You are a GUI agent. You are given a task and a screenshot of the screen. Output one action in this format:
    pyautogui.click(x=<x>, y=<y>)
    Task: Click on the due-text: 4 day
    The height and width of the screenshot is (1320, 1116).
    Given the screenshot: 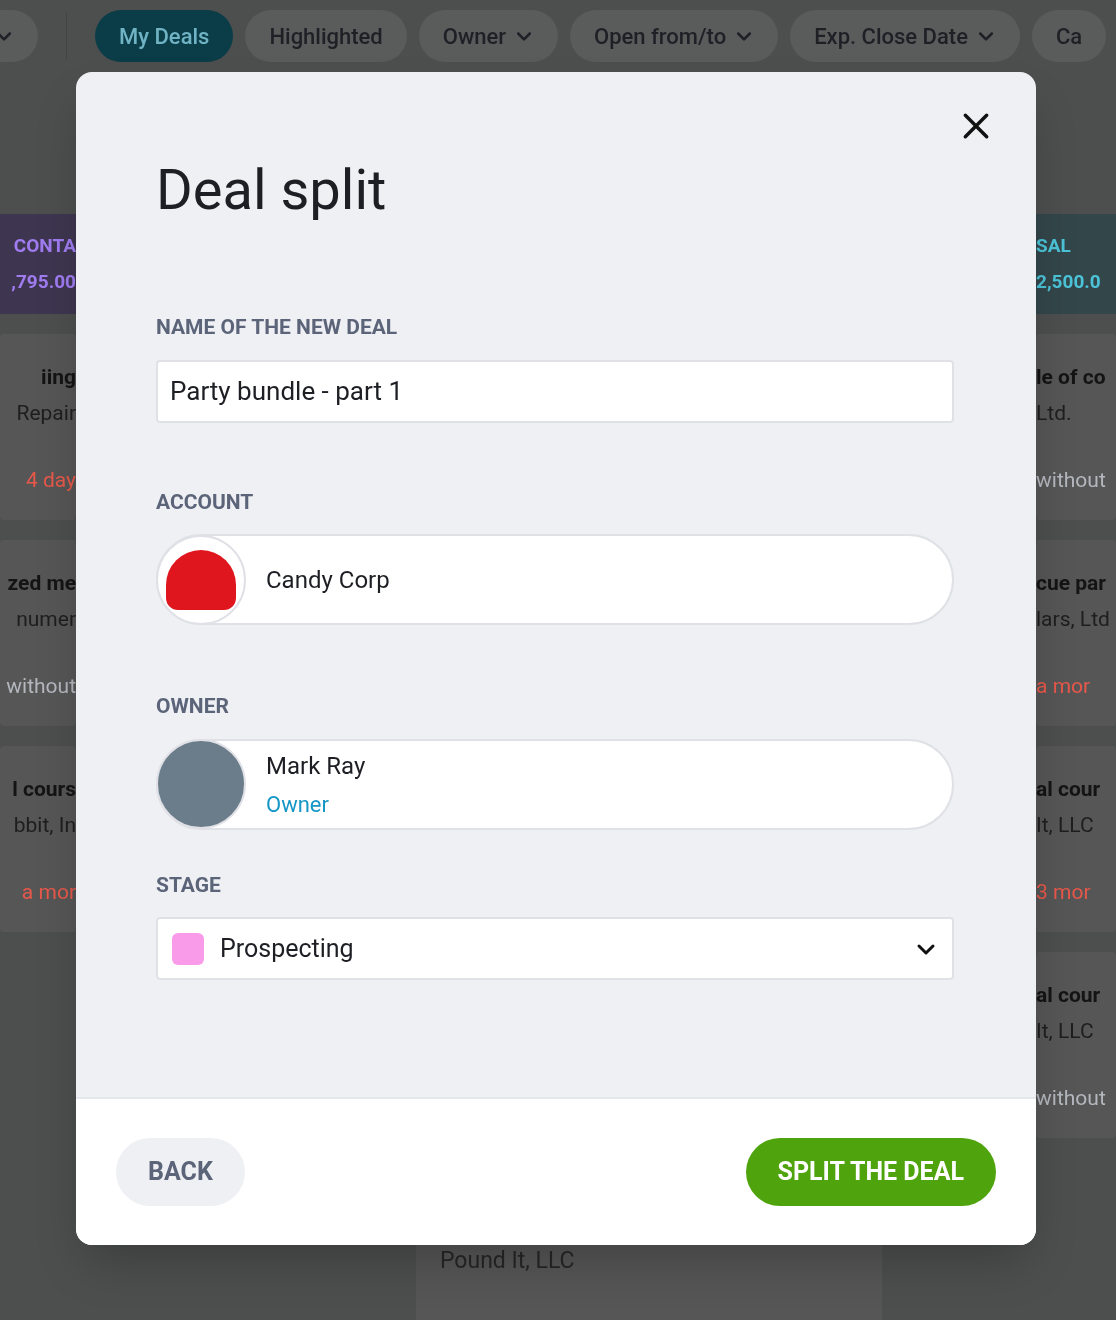 What is the action you would take?
    pyautogui.click(x=50, y=480)
    